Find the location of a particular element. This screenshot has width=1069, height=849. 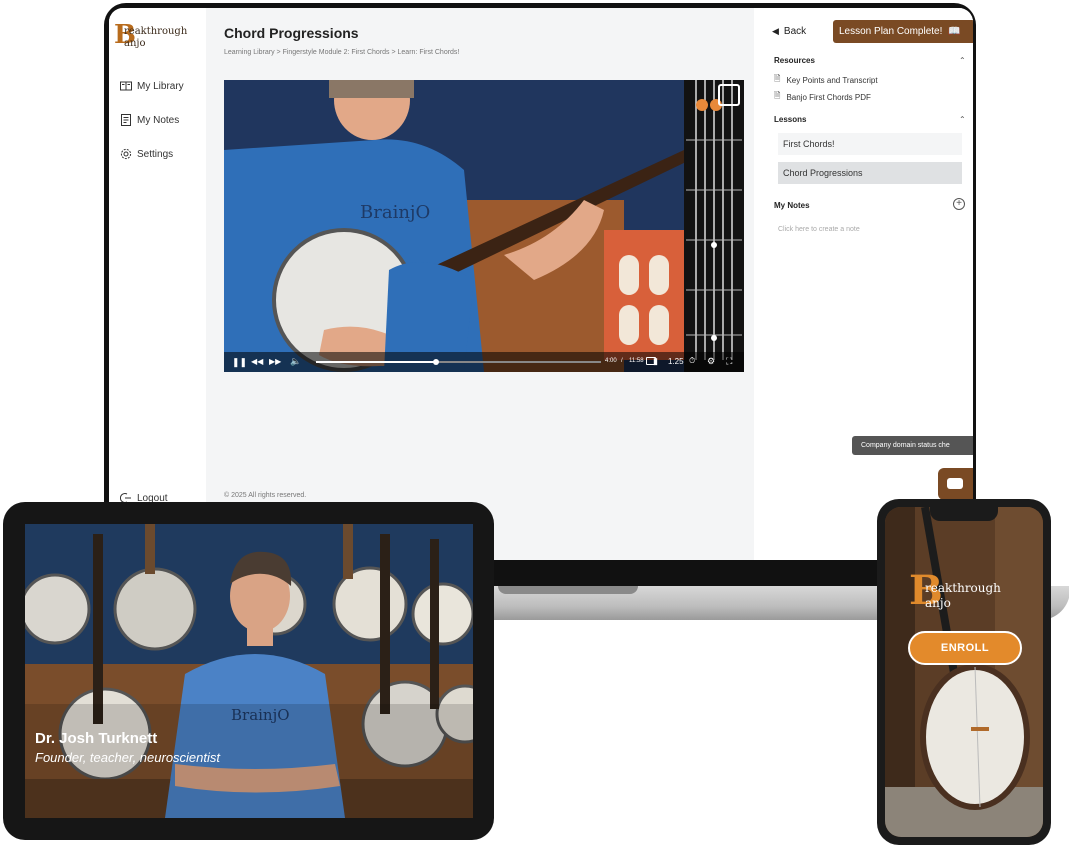

bookmark-icon: ▮ is located at coordinates (655, 361).